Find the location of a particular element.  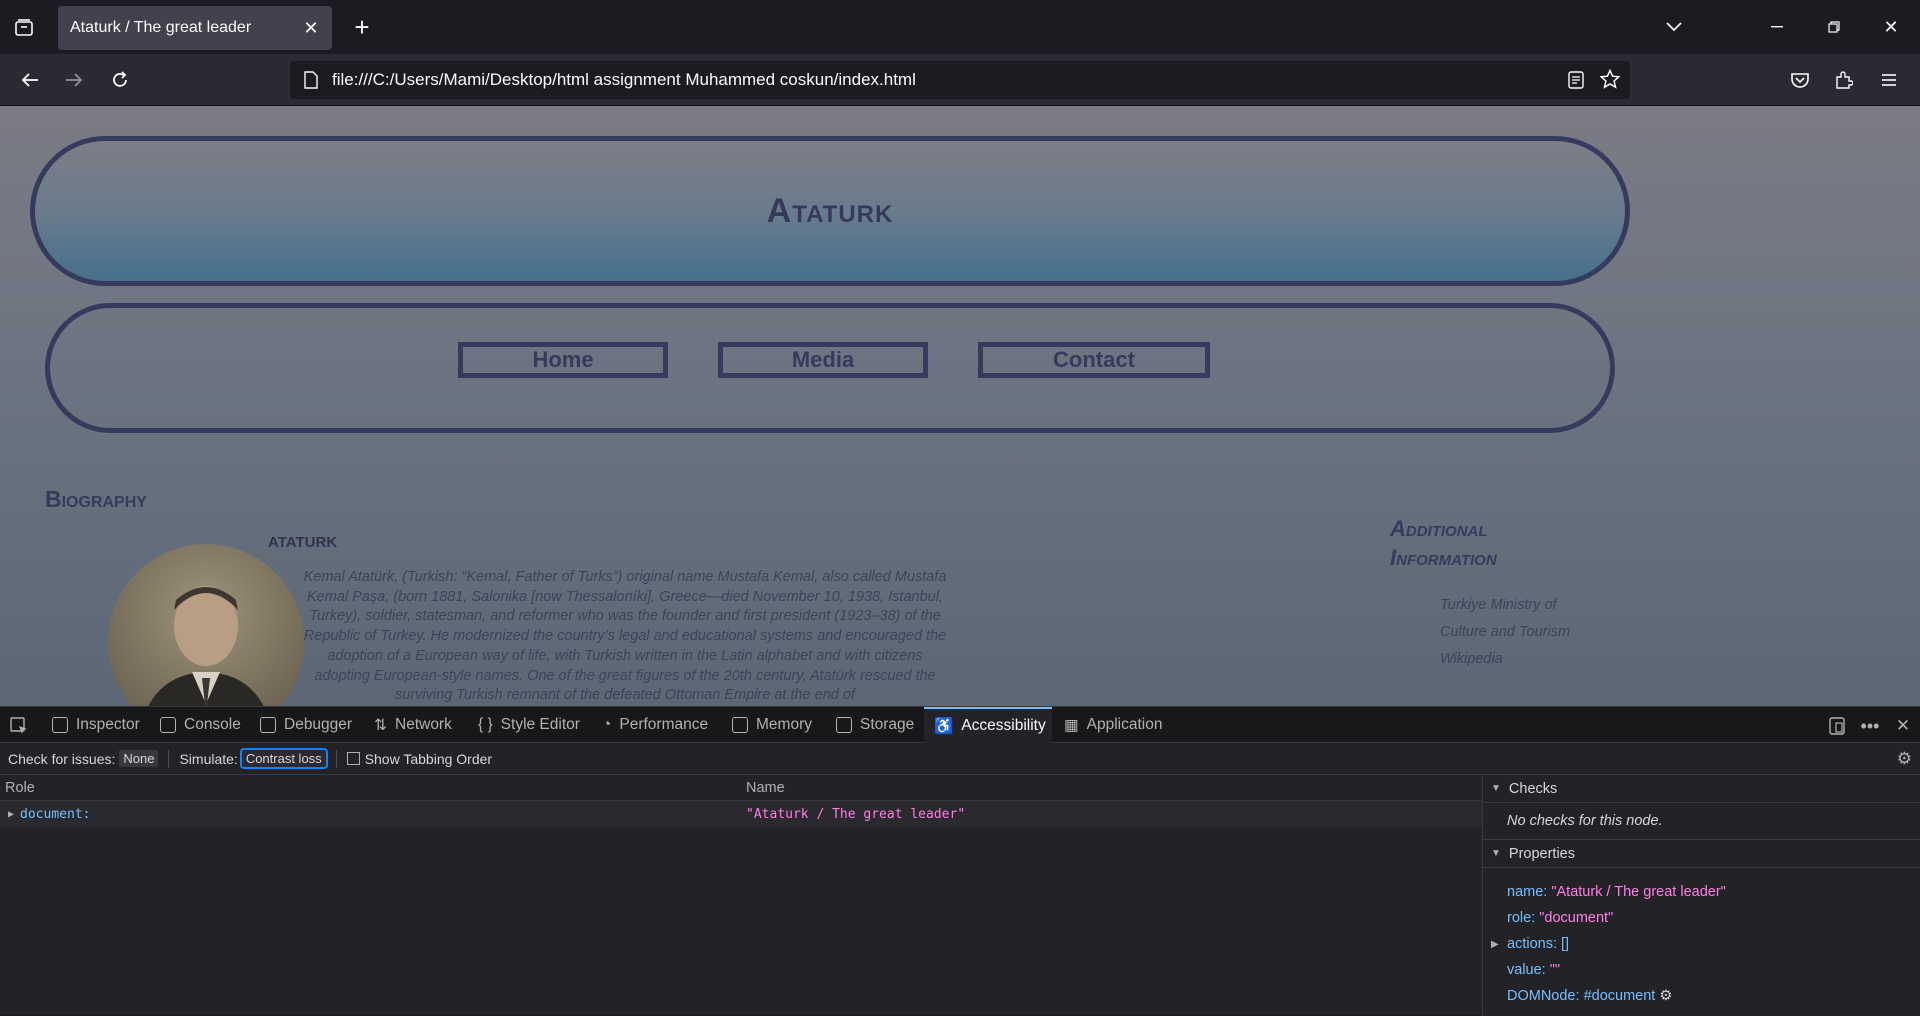

console-icon is located at coordinates (168, 725).